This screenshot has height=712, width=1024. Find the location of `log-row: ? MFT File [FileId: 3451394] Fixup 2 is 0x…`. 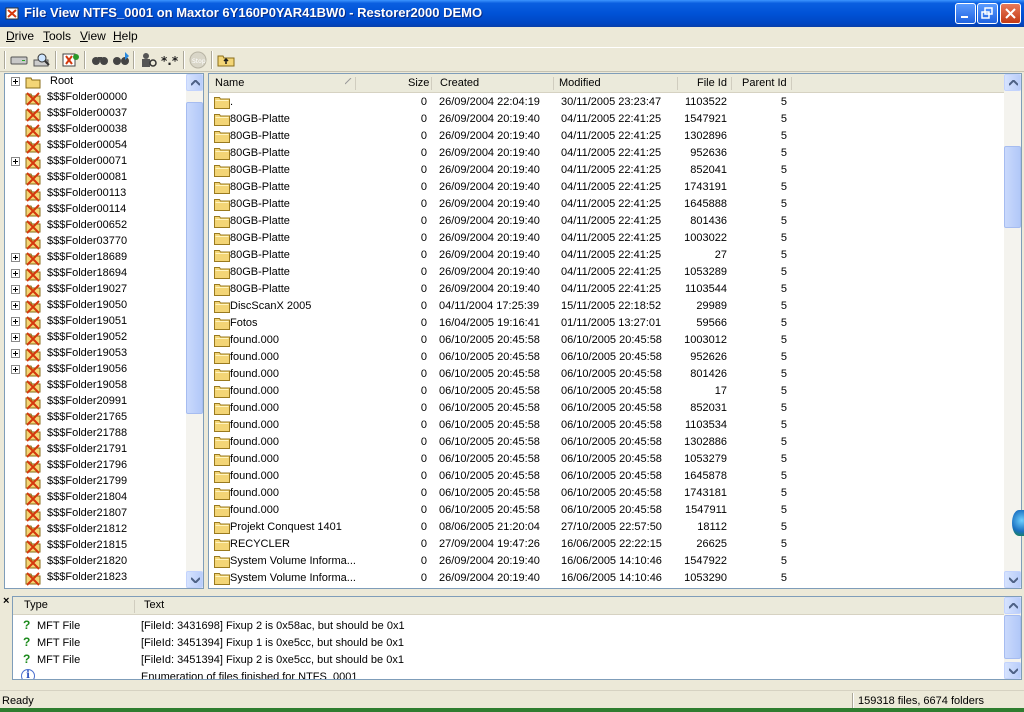

log-row: ? MFT File [FileId: 3451394] Fixup 2 is 0x… is located at coordinates (509, 660).